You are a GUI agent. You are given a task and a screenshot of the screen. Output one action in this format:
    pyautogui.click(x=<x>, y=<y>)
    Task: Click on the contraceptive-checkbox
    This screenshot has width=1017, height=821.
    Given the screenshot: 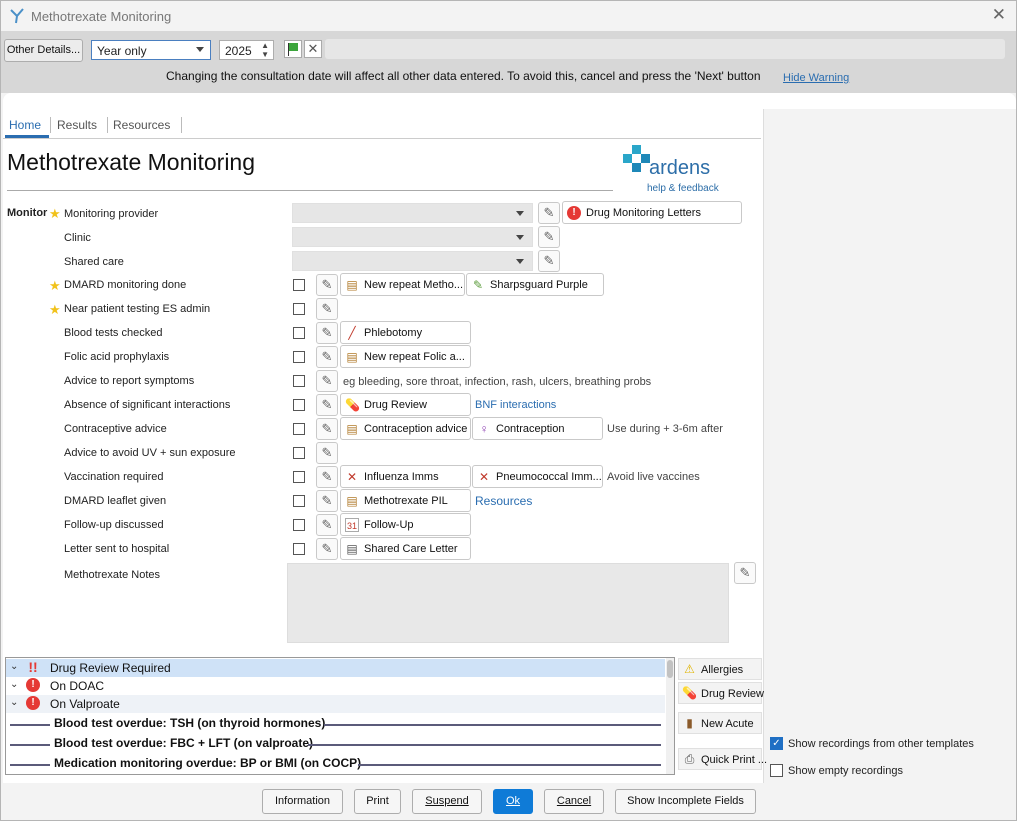 What is the action you would take?
    pyautogui.click(x=299, y=429)
    